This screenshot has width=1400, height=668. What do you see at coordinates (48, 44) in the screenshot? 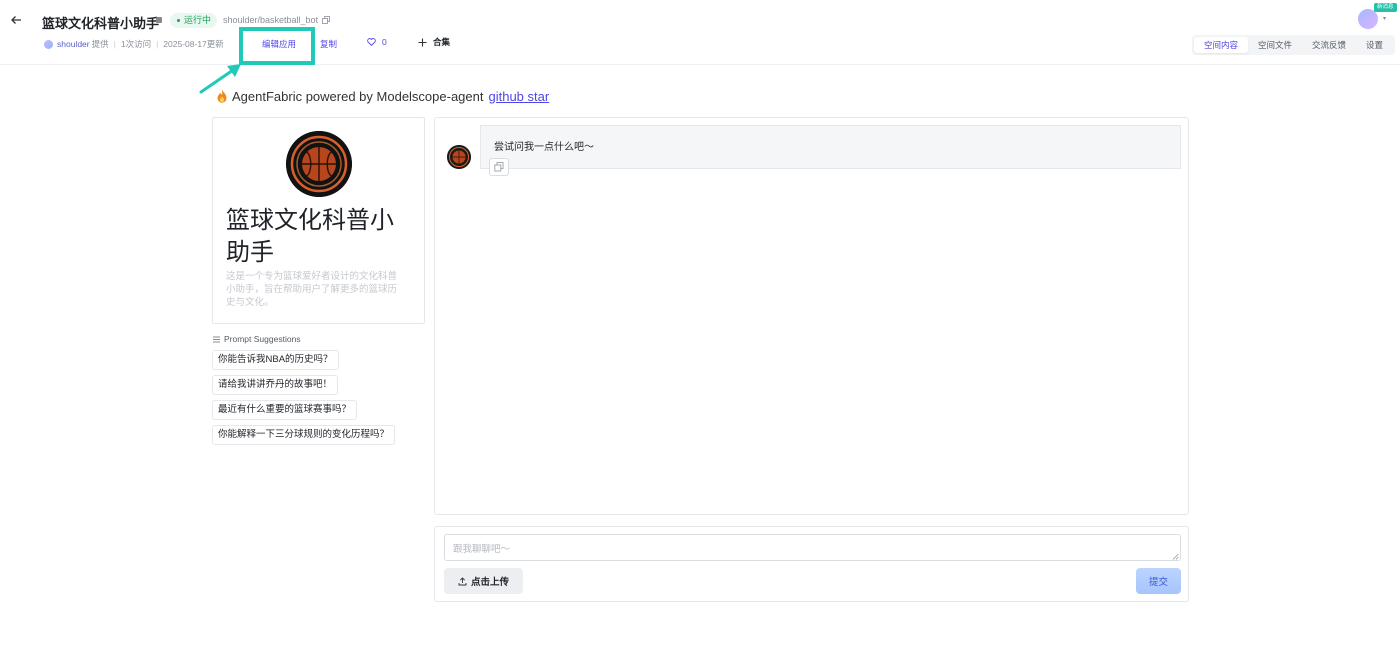
I see `owner-avatar` at bounding box center [48, 44].